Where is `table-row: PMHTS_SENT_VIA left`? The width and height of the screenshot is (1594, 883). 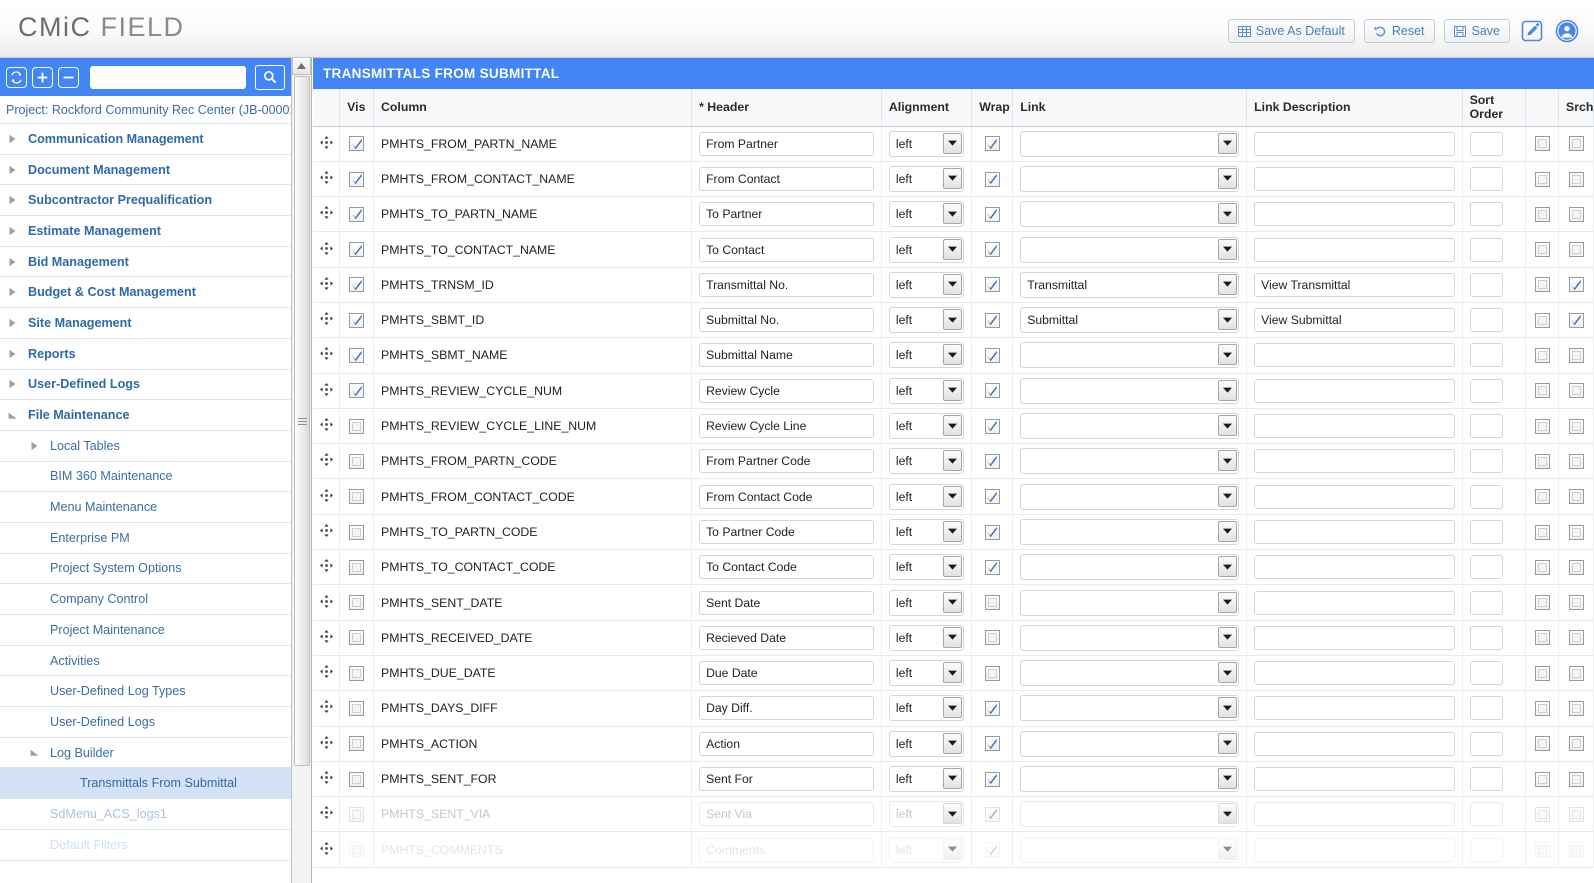 table-row: PMHTS_SENT_VIA left is located at coordinates (953, 814).